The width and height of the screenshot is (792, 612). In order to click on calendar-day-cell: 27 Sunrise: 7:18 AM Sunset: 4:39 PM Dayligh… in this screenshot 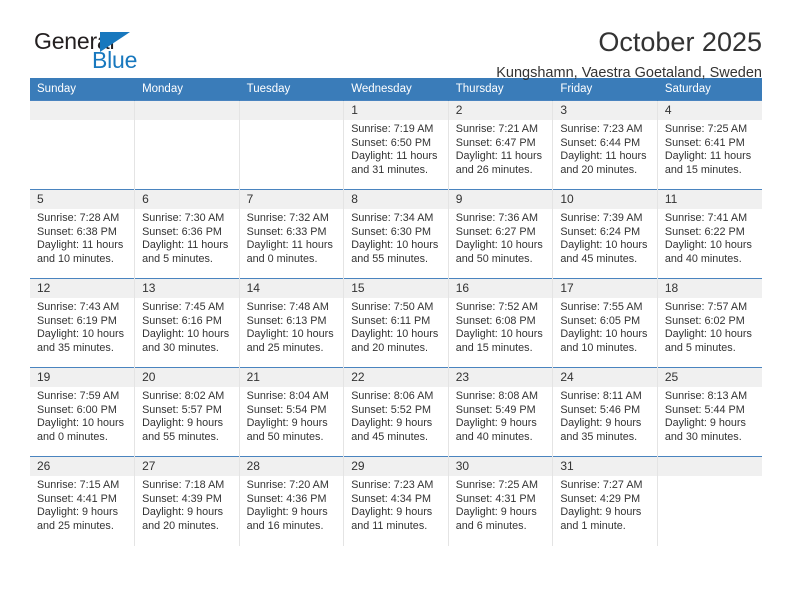, I will do `click(187, 501)`.